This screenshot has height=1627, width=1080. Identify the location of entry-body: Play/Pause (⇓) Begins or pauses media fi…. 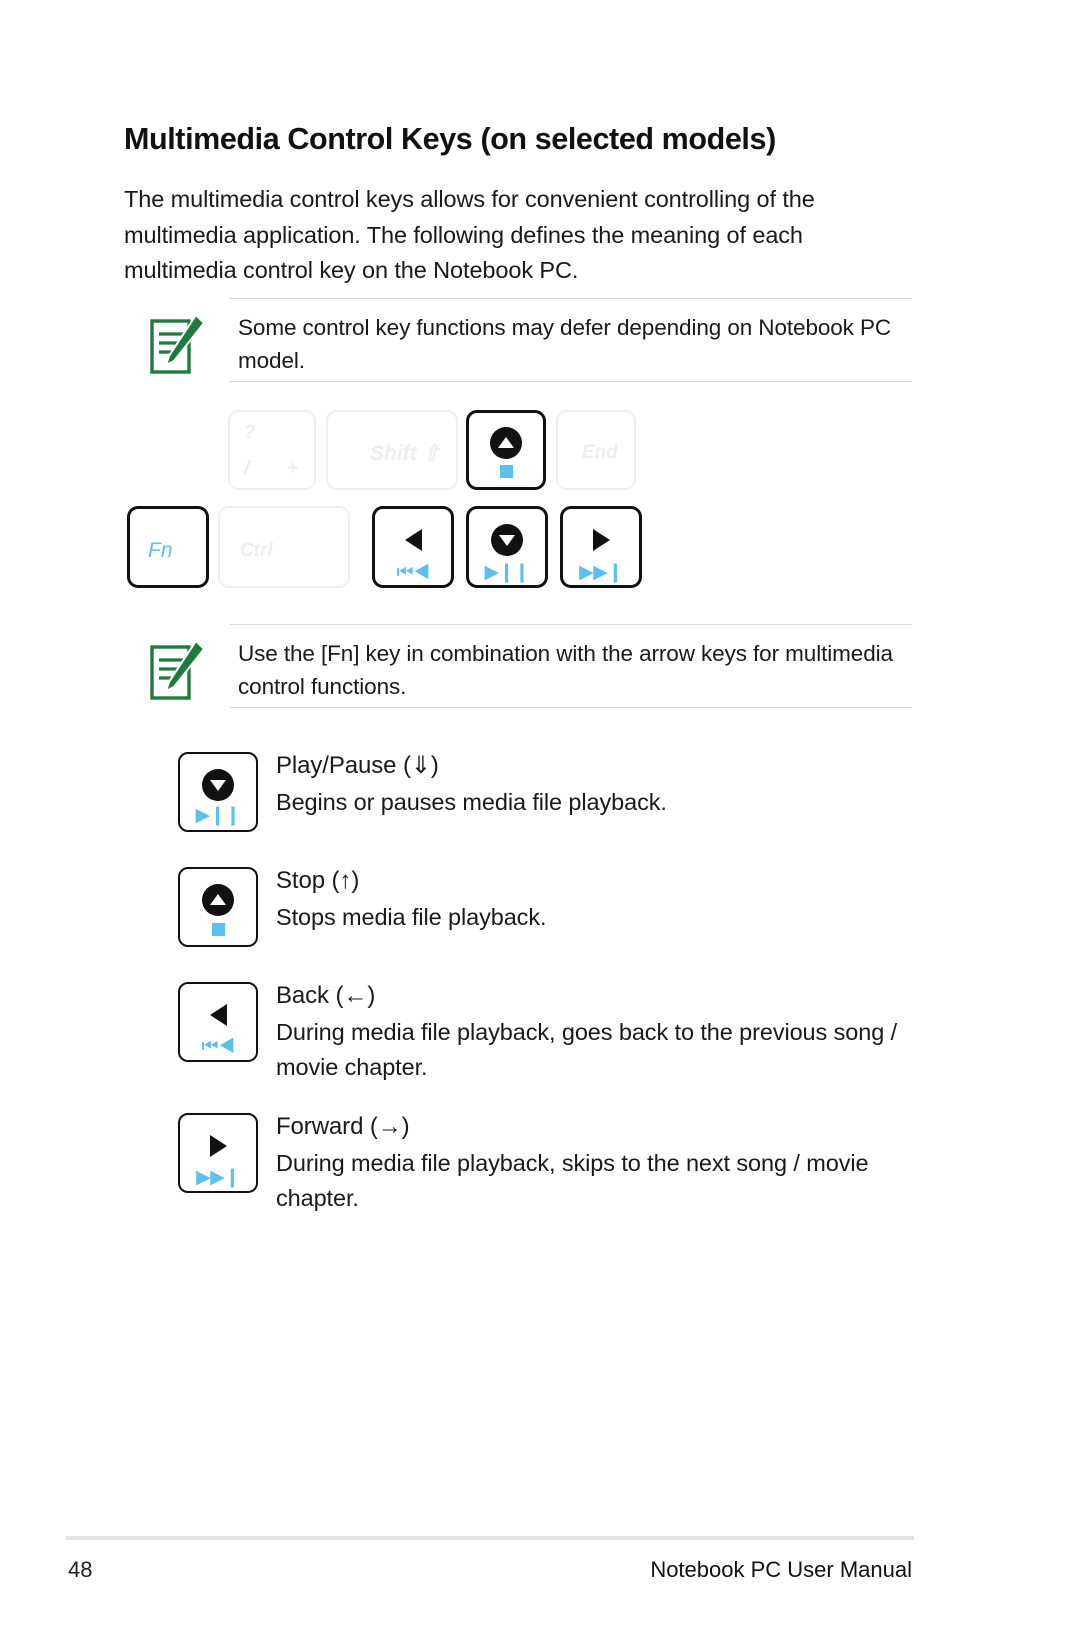
(596, 785).